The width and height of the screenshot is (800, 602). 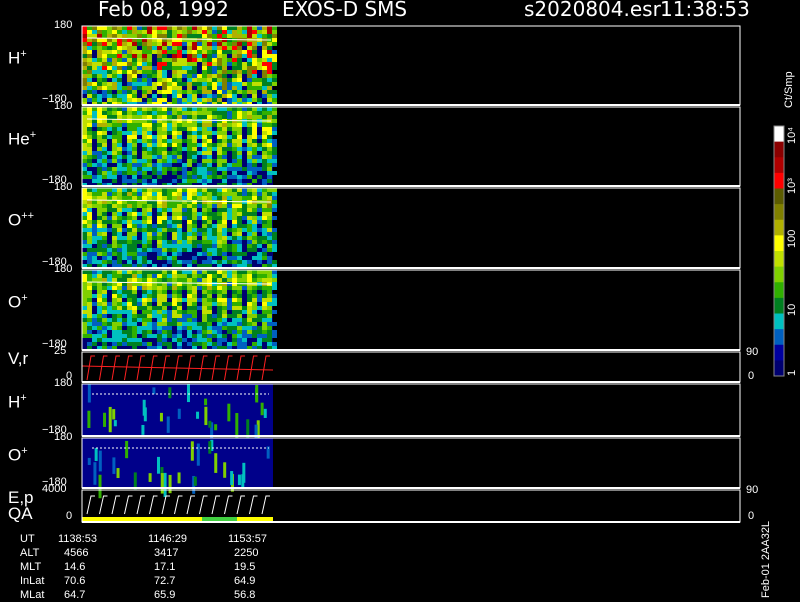 What do you see at coordinates (18, 359) in the screenshot?
I see `panel-label-vr: V,r` at bounding box center [18, 359].